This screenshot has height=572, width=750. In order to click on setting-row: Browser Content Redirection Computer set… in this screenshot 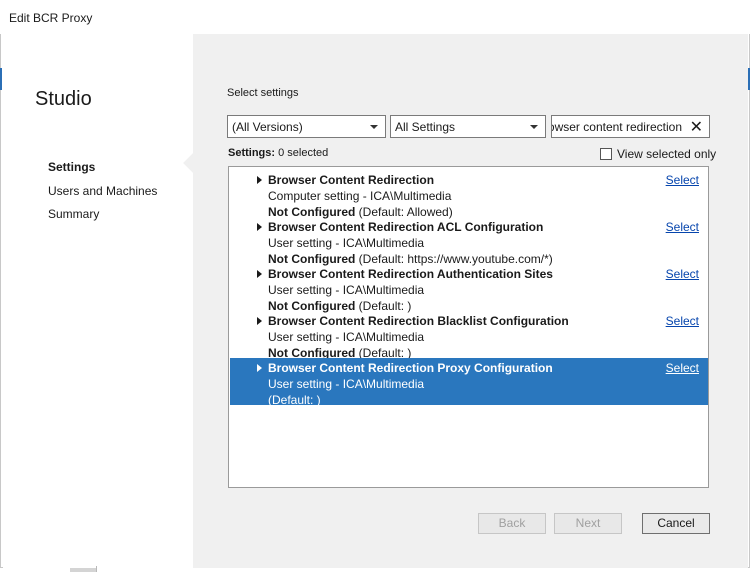, I will do `click(469, 194)`.